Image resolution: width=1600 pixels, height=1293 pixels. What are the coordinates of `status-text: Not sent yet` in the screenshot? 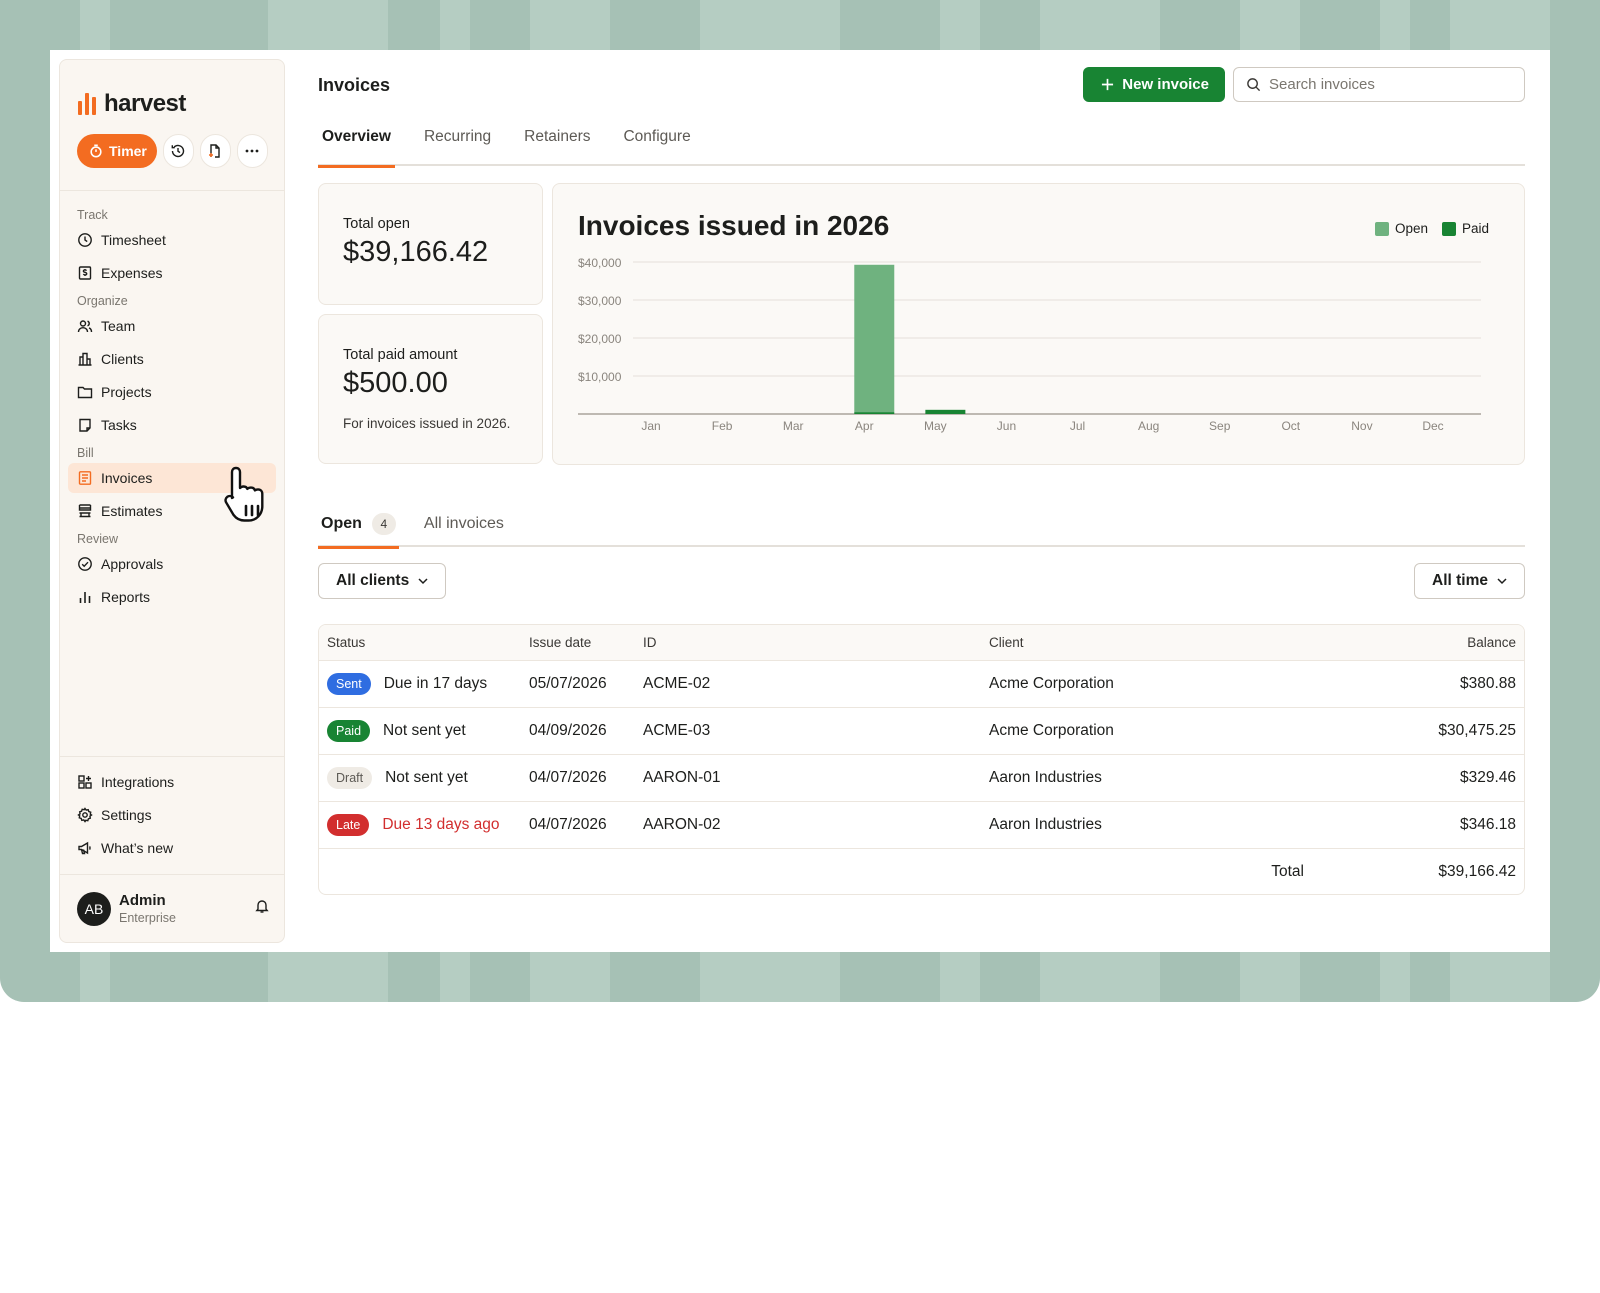 It's located at (424, 730).